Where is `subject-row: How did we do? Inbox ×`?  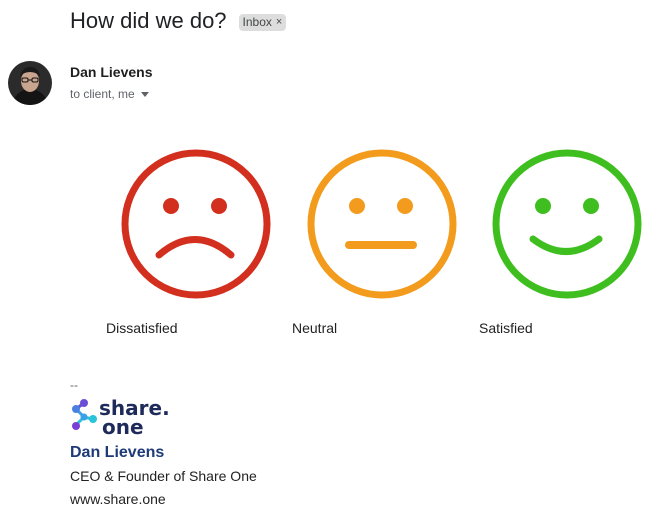 subject-row: How did we do? Inbox × is located at coordinates (178, 21).